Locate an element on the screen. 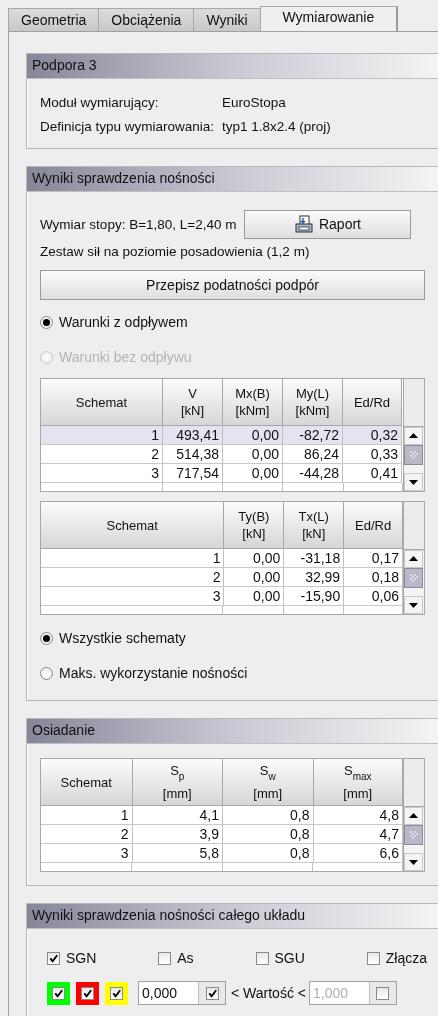 The image size is (438, 1016). checkbox-option: SGN is located at coordinates (72, 958).